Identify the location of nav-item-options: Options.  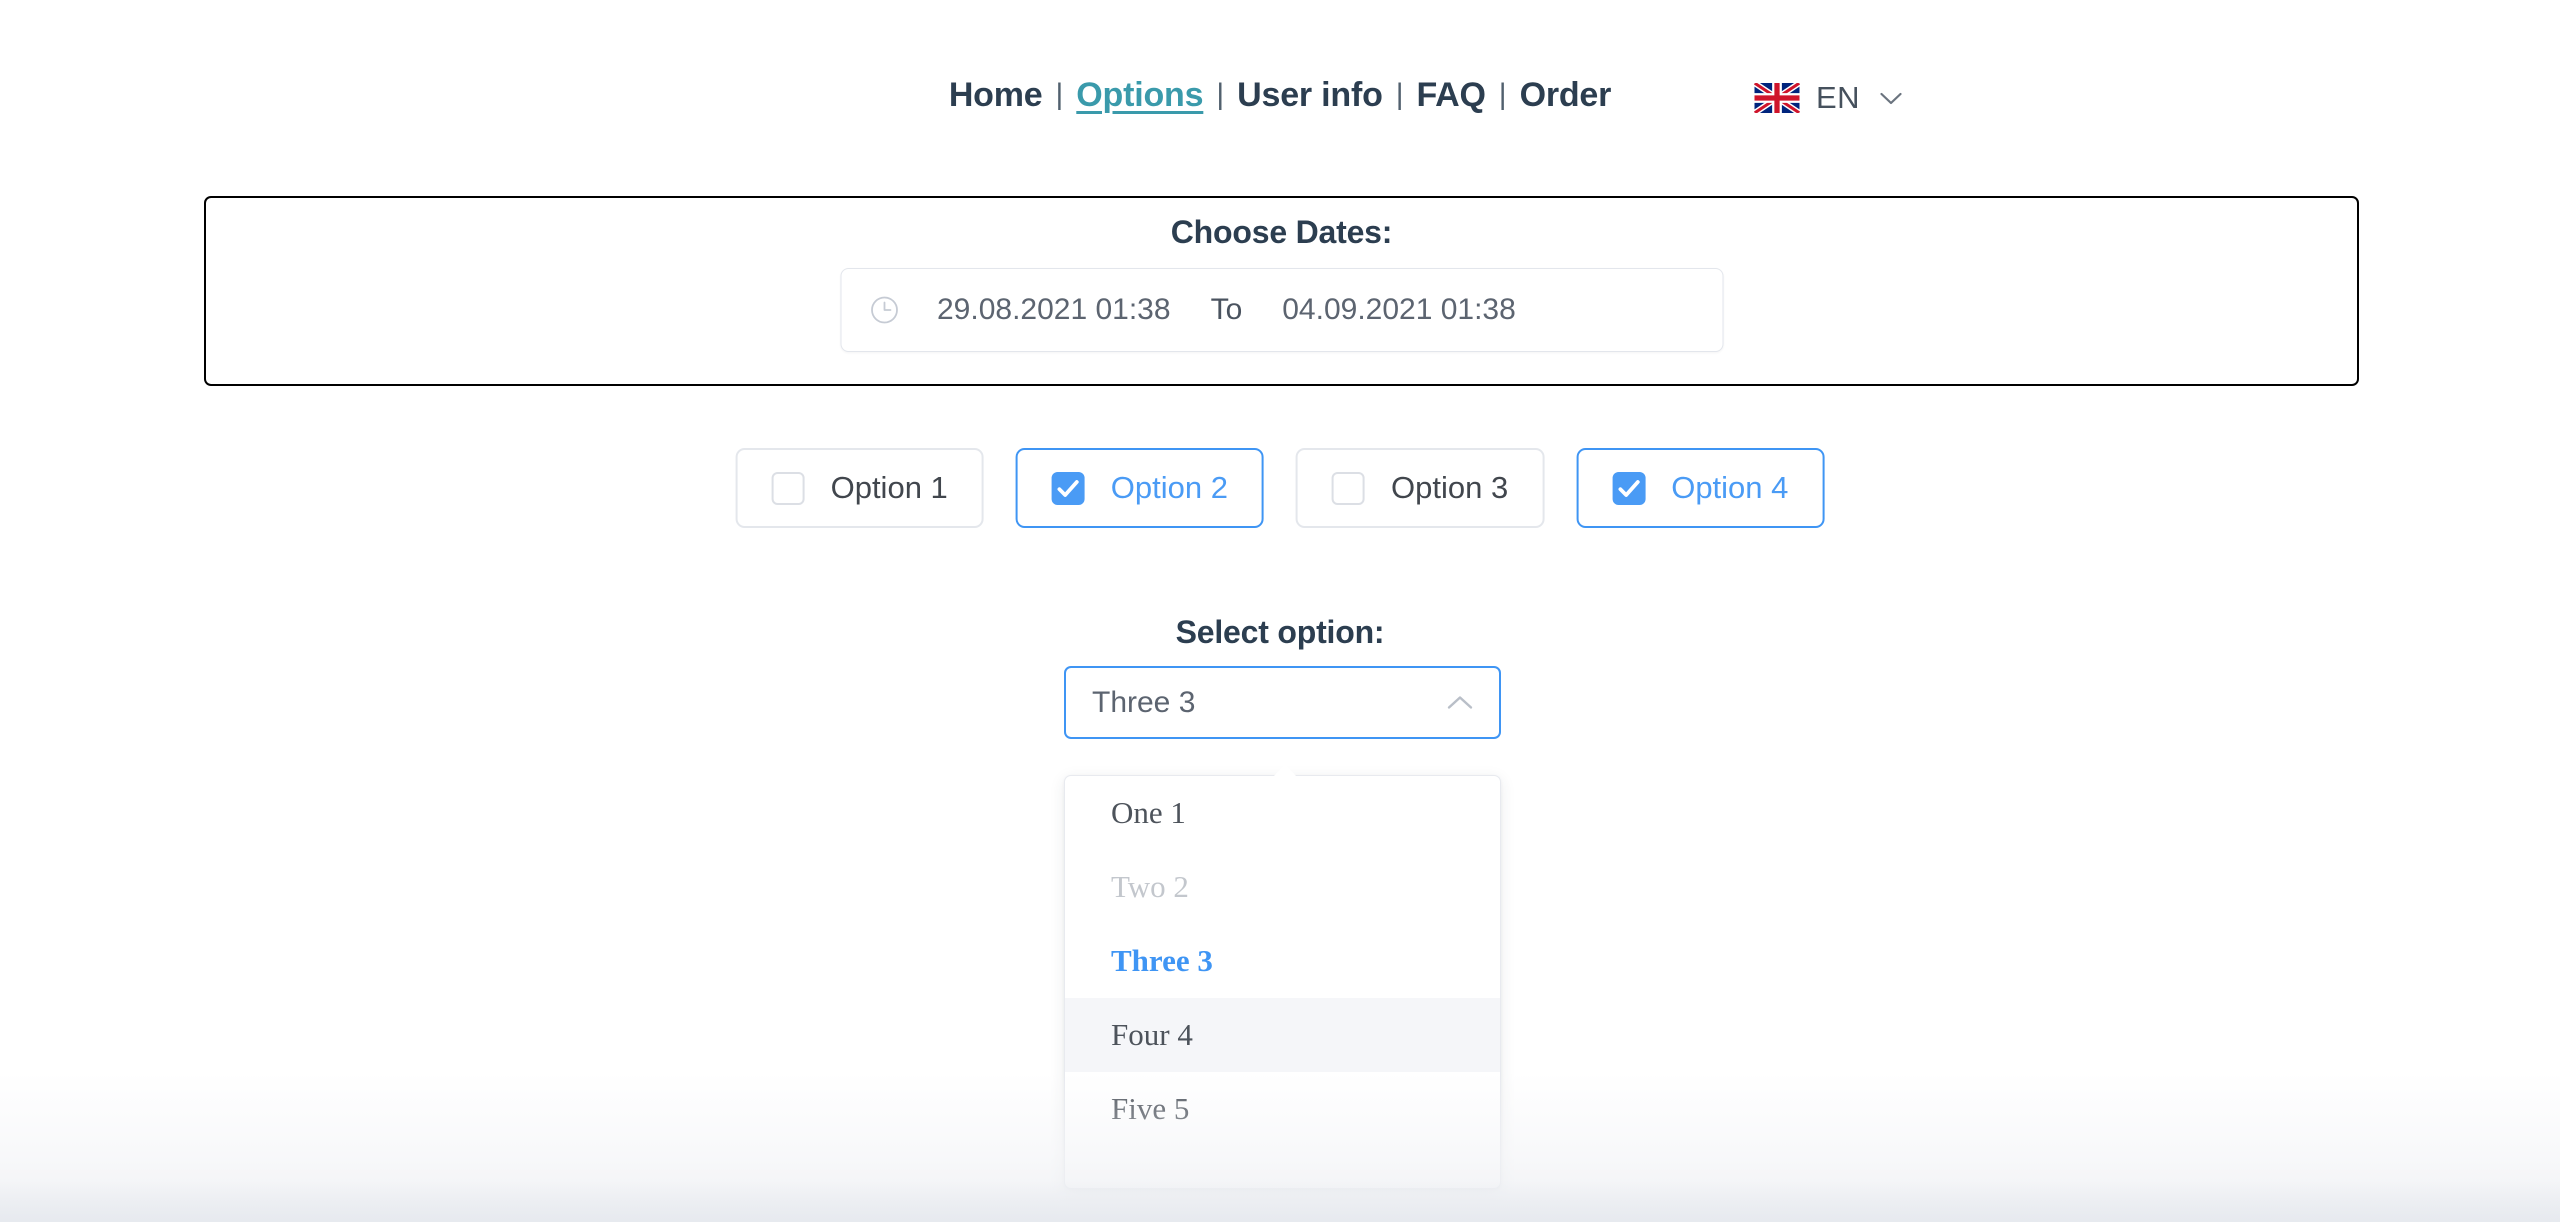
(1139, 95).